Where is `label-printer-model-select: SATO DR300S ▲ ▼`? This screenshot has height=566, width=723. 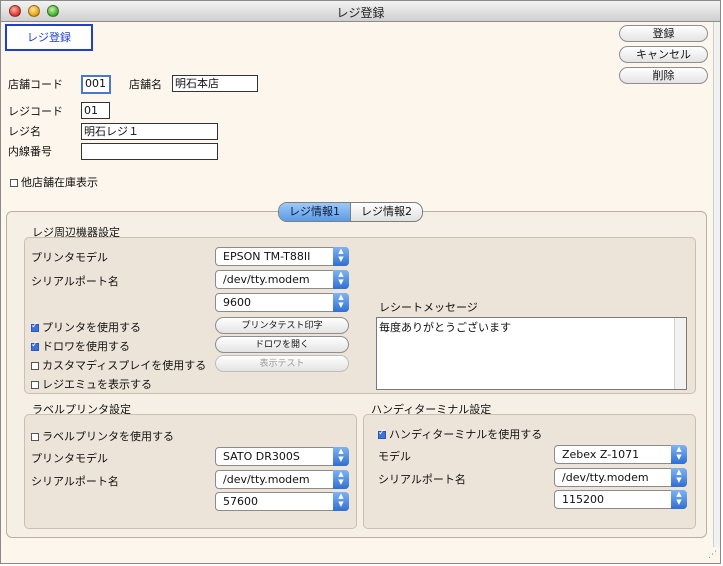 label-printer-model-select: SATO DR300S ▲ ▼ is located at coordinates (282, 456).